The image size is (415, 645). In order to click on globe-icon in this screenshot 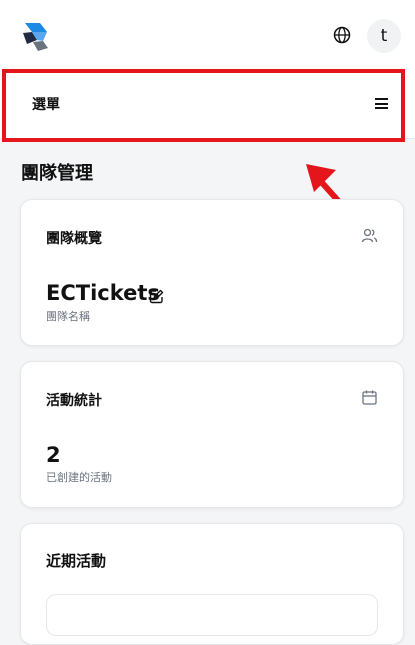, I will do `click(342, 35)`.